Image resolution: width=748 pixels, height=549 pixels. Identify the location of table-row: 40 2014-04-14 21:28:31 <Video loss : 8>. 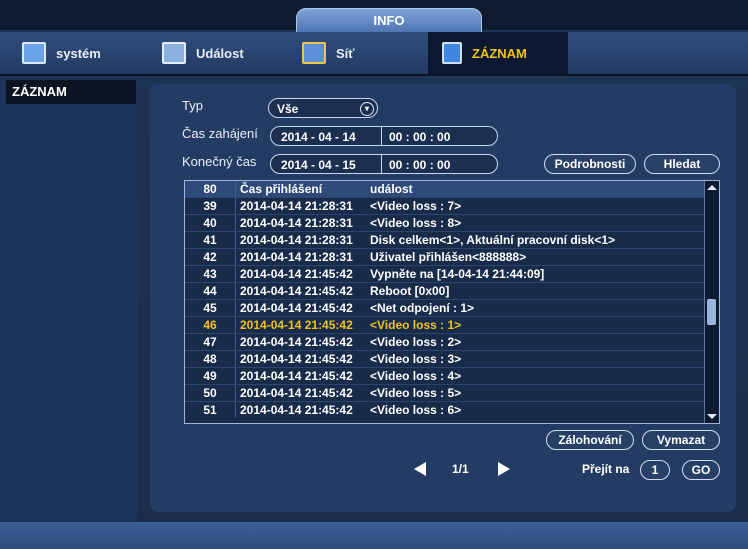
(452, 222).